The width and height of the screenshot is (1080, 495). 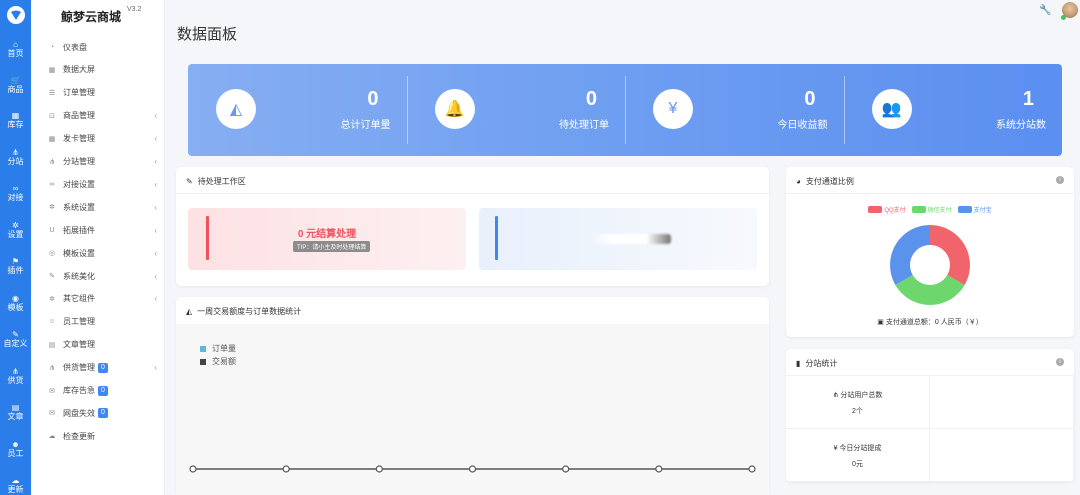 I want to click on rail-item-label: 首页, so click(x=15, y=53).